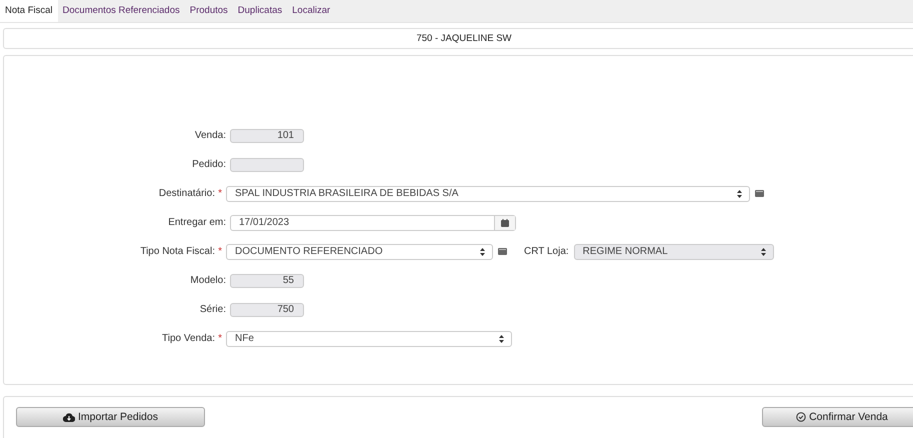  What do you see at coordinates (188, 338) in the screenshot?
I see `field-label: Tipo Venda:` at bounding box center [188, 338].